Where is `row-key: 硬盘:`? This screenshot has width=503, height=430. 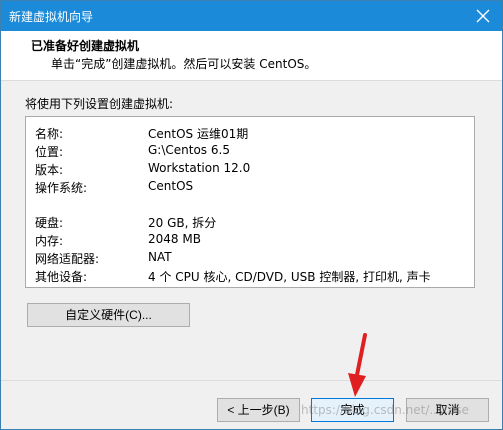 row-key: 硬盘: is located at coordinates (49, 223).